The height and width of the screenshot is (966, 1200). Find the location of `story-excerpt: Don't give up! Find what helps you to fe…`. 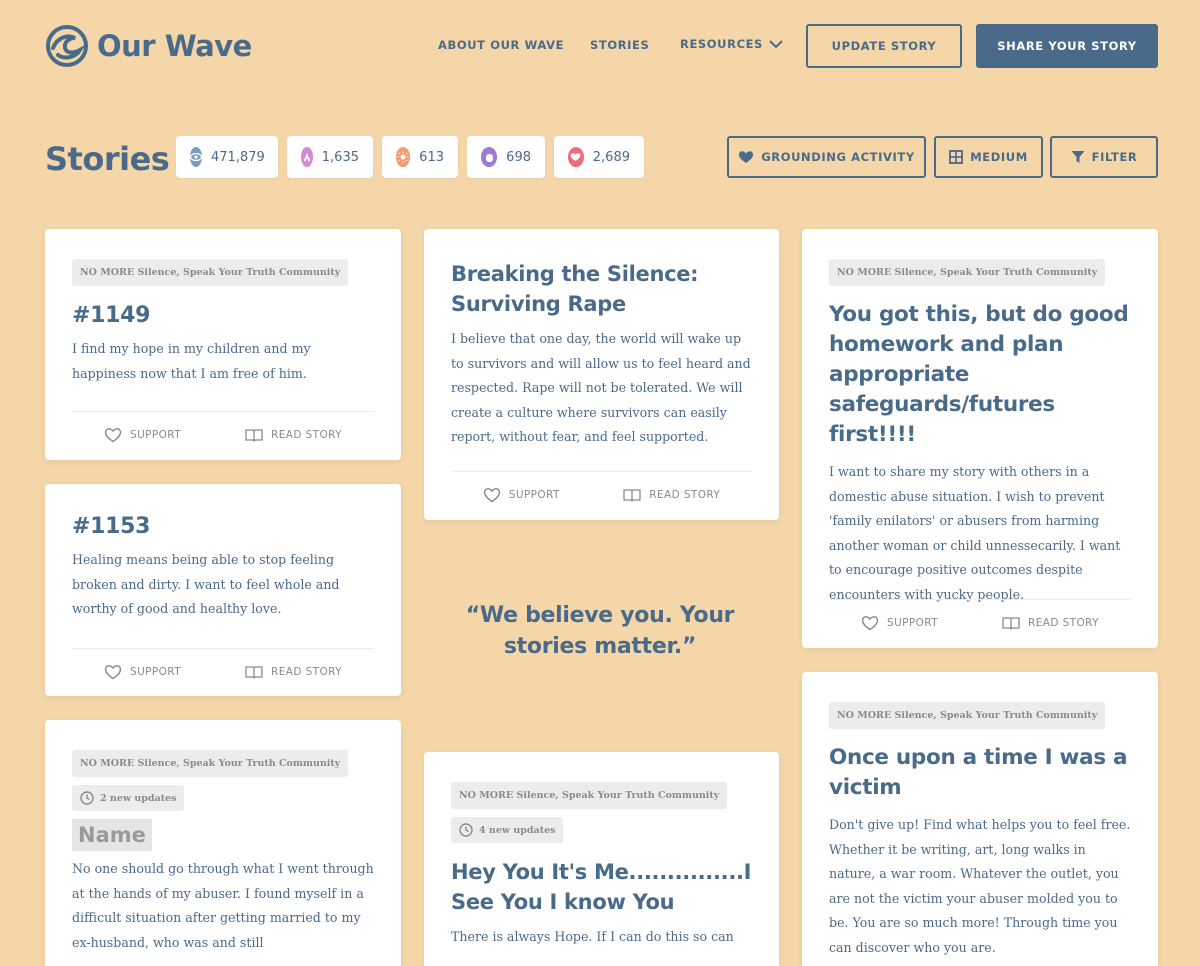

story-excerpt: Don't give up! Find what helps you to fe… is located at coordinates (980, 886).